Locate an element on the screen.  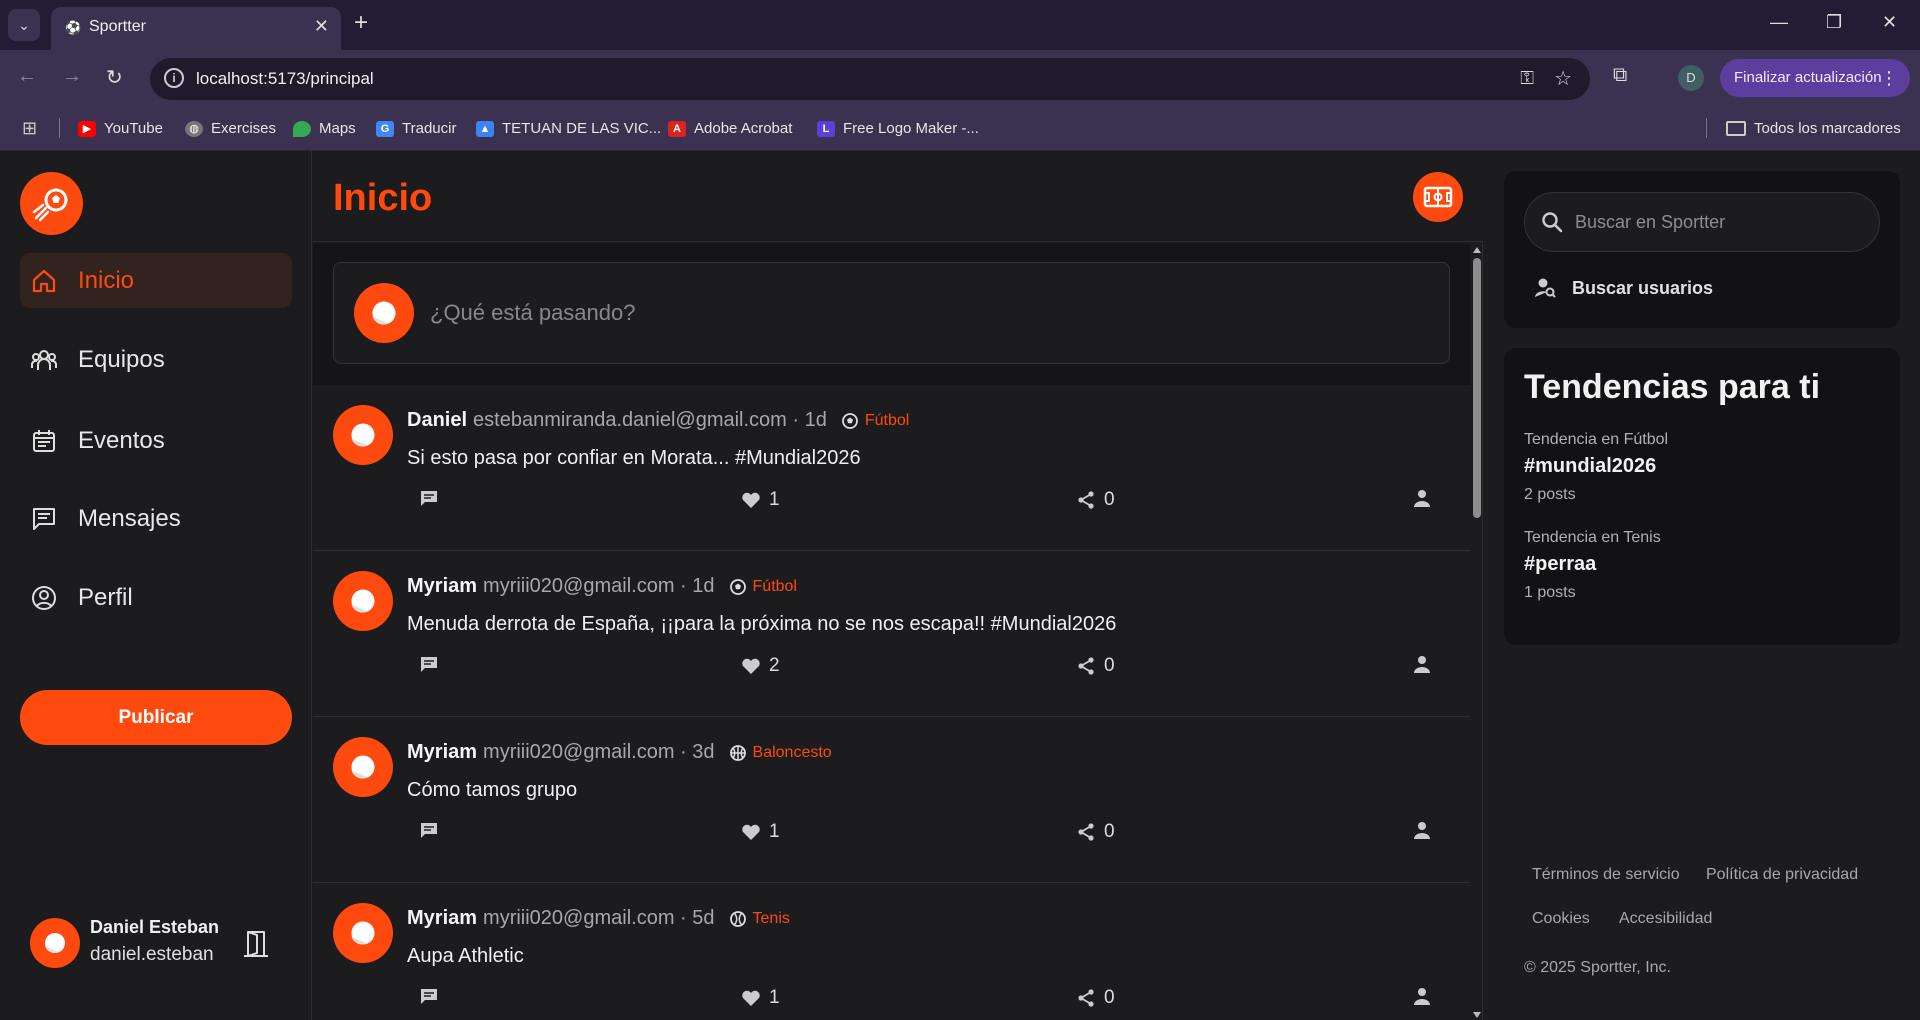
maps-pin-icon is located at coordinates (302, 128).